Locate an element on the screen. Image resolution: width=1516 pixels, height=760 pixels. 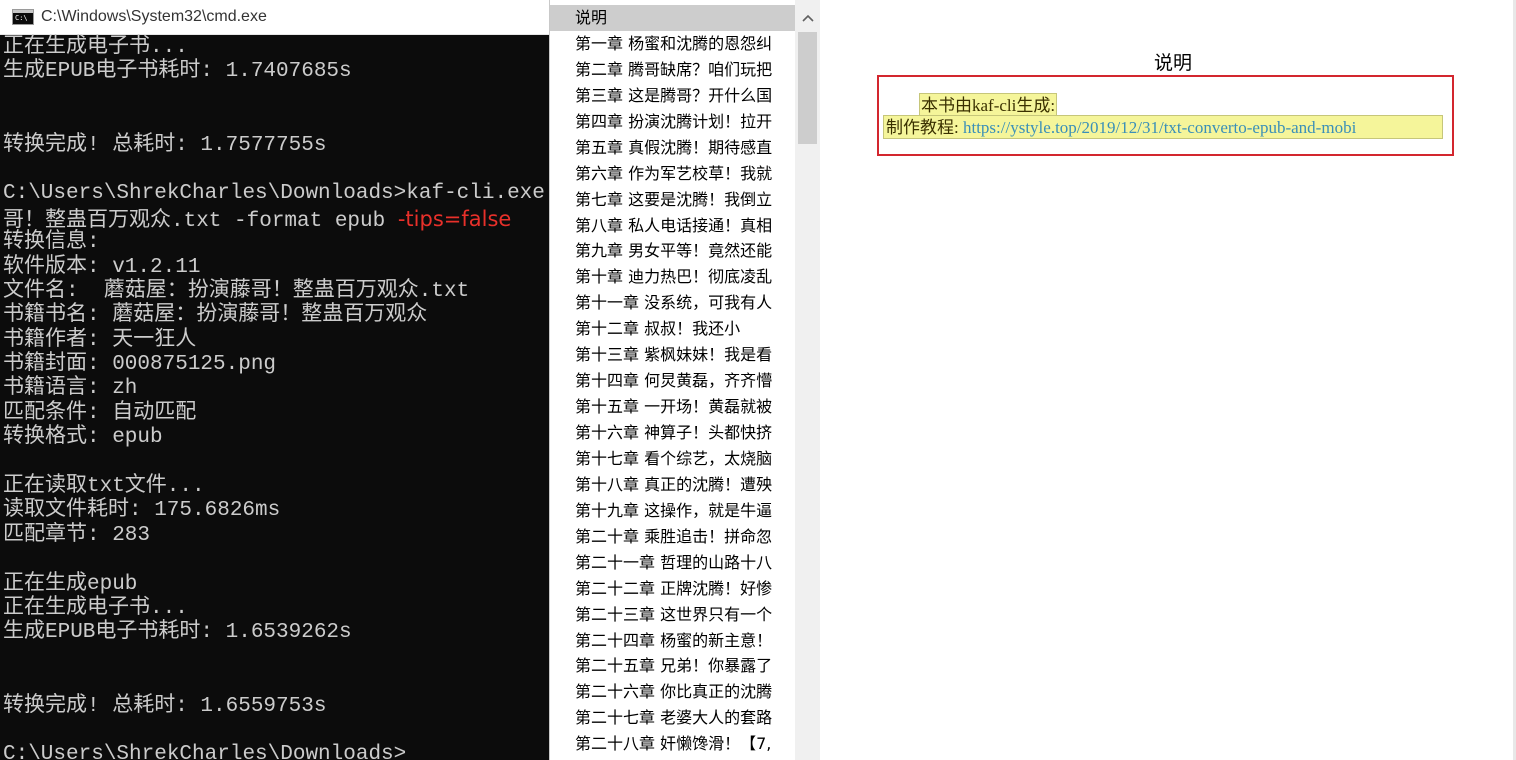
toc-item-chapter: 第二十二章 正牌沈腾！好惨 is located at coordinates (672, 589).